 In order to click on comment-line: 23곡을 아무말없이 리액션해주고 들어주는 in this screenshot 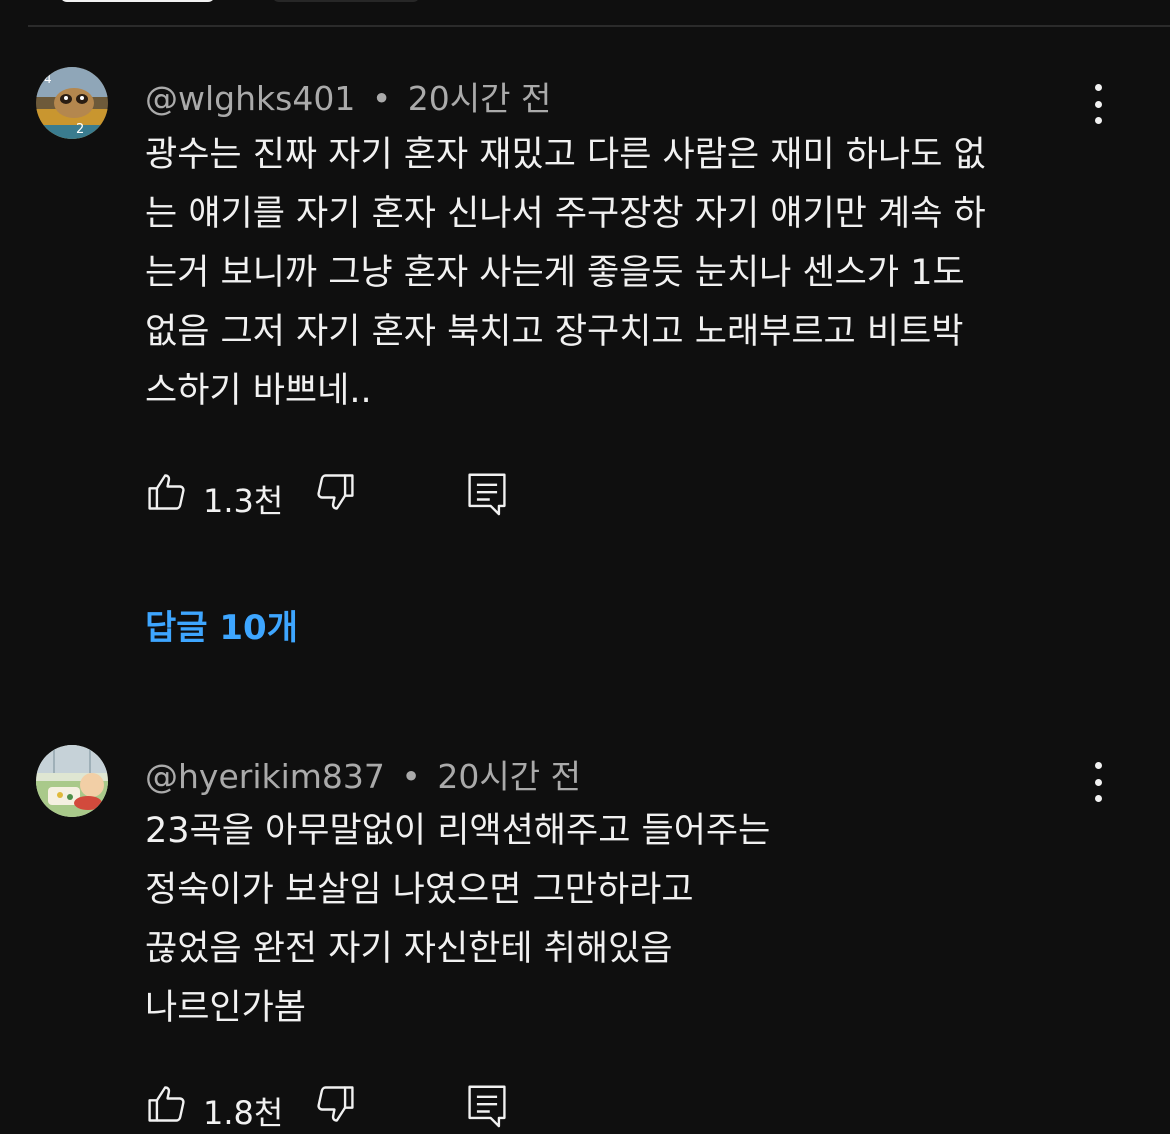, I will do `click(458, 831)`.